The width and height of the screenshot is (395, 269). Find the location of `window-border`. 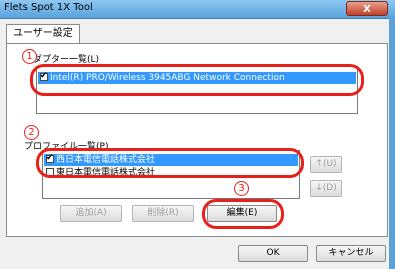

window-border is located at coordinates (392, 143).